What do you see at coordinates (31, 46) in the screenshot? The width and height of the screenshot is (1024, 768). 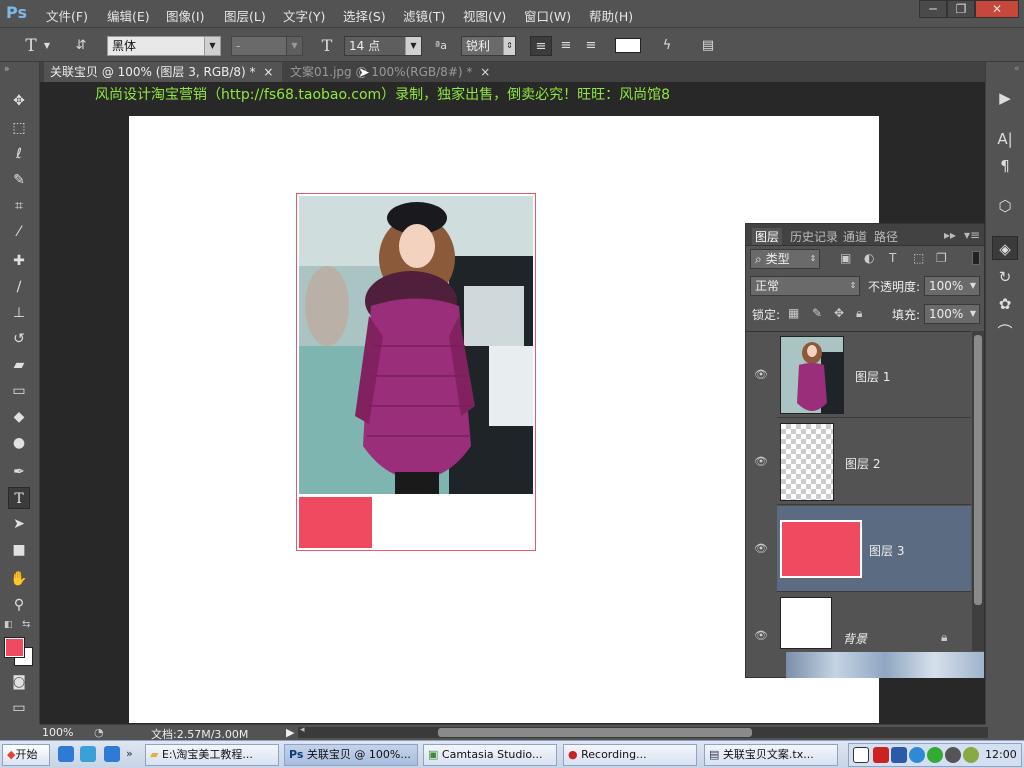 I see `type-tool-preset-icon: T` at bounding box center [31, 46].